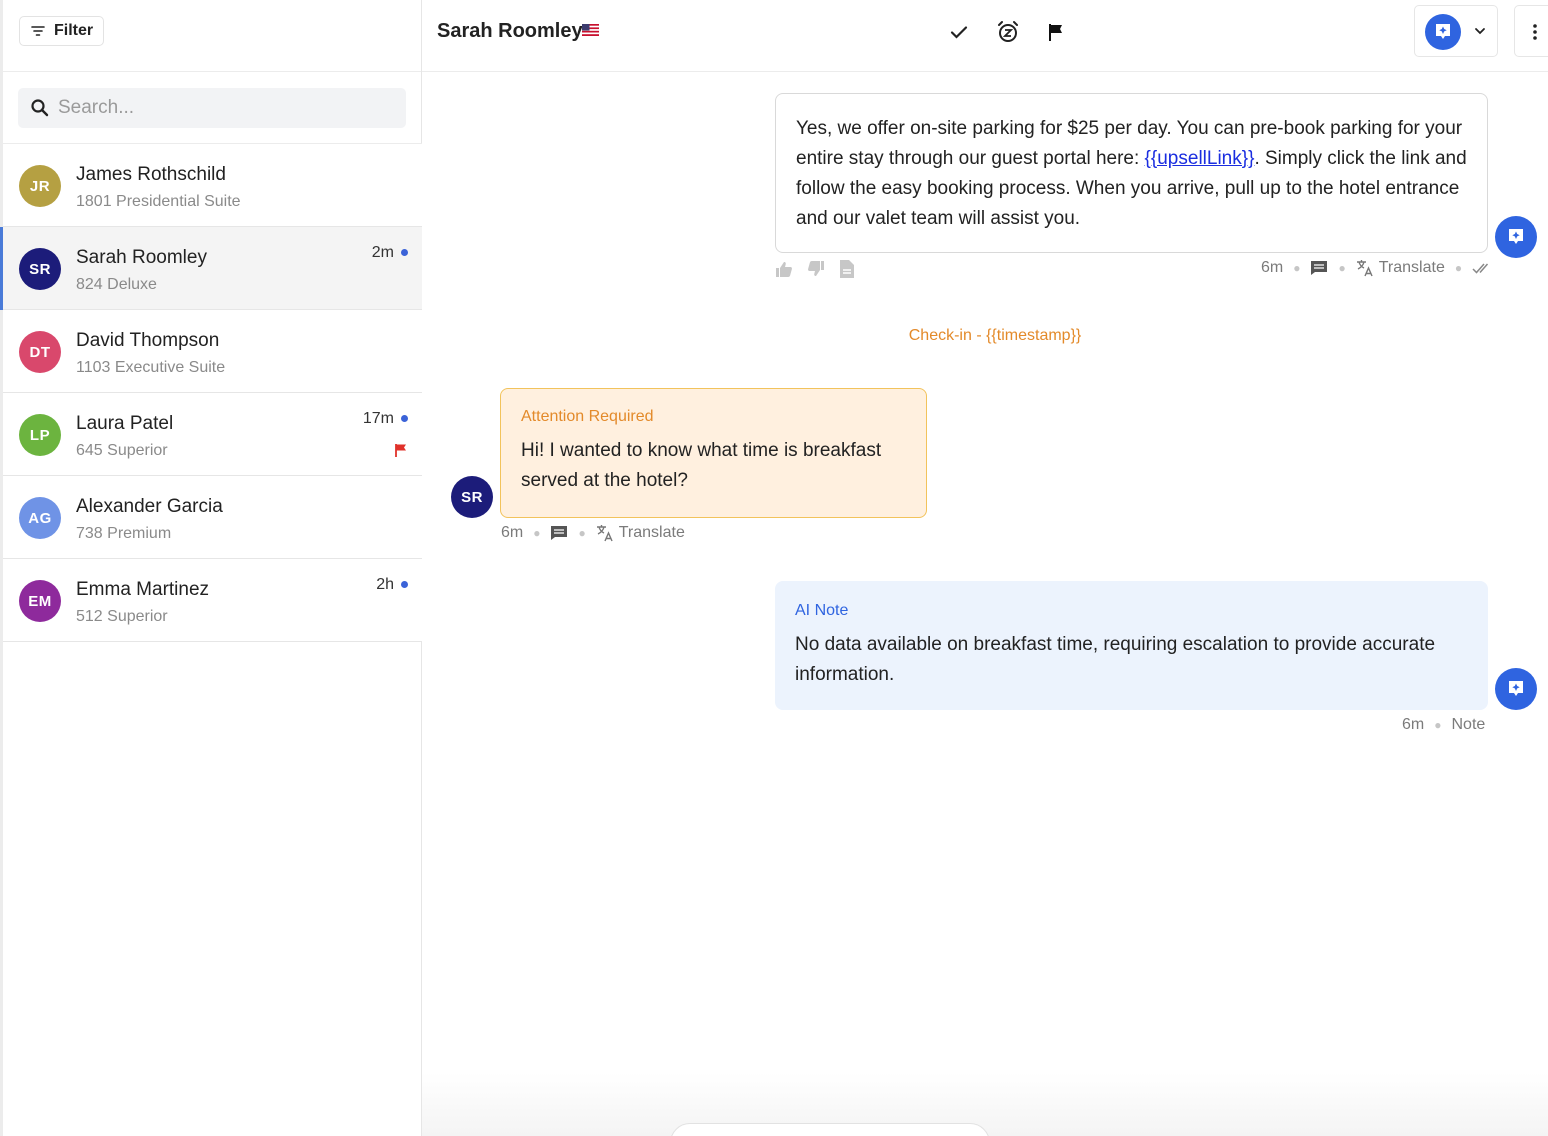  What do you see at coordinates (212, 351) in the screenshot?
I see `conversation-item: DT David Thompson 1103 Executive Suite` at bounding box center [212, 351].